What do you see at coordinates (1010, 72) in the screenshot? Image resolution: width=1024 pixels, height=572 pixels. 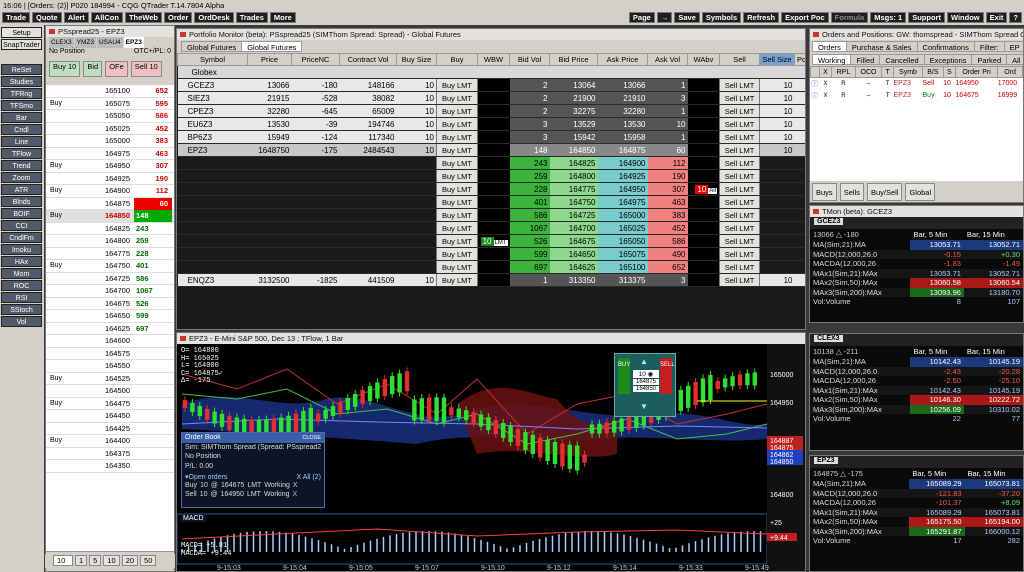 I see `orders-col-header: Ord` at bounding box center [1010, 72].